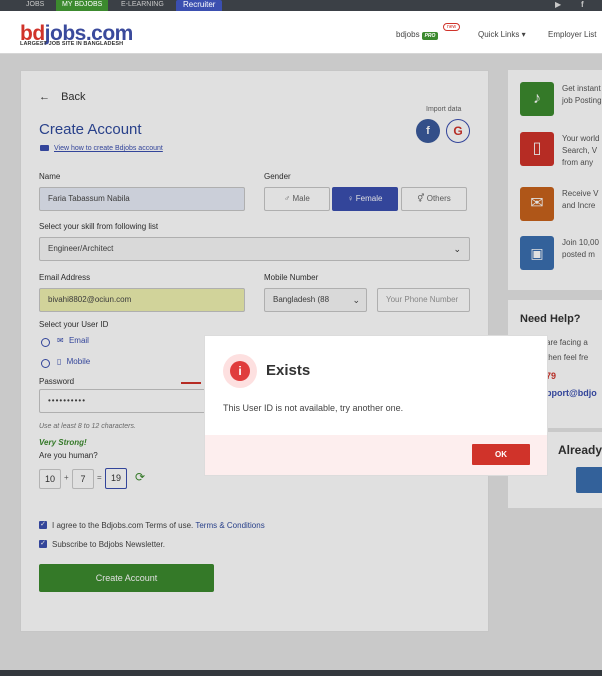  What do you see at coordinates (288, 370) in the screenshot?
I see `dialog-title: Exists` at bounding box center [288, 370].